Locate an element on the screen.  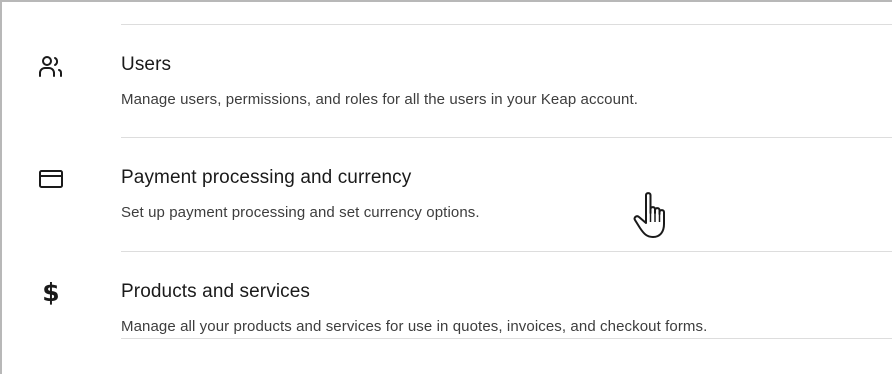
credit-card-icon is located at coordinates (51, 179).